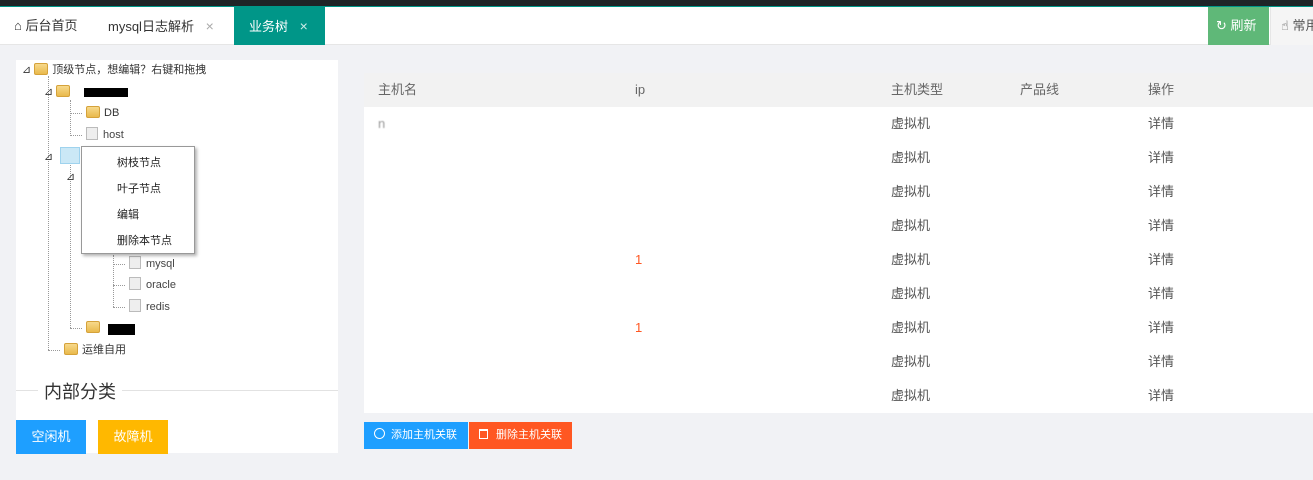 Image resolution: width=1313 pixels, height=480 pixels. I want to click on tree-node-label: DB, so click(112, 113).